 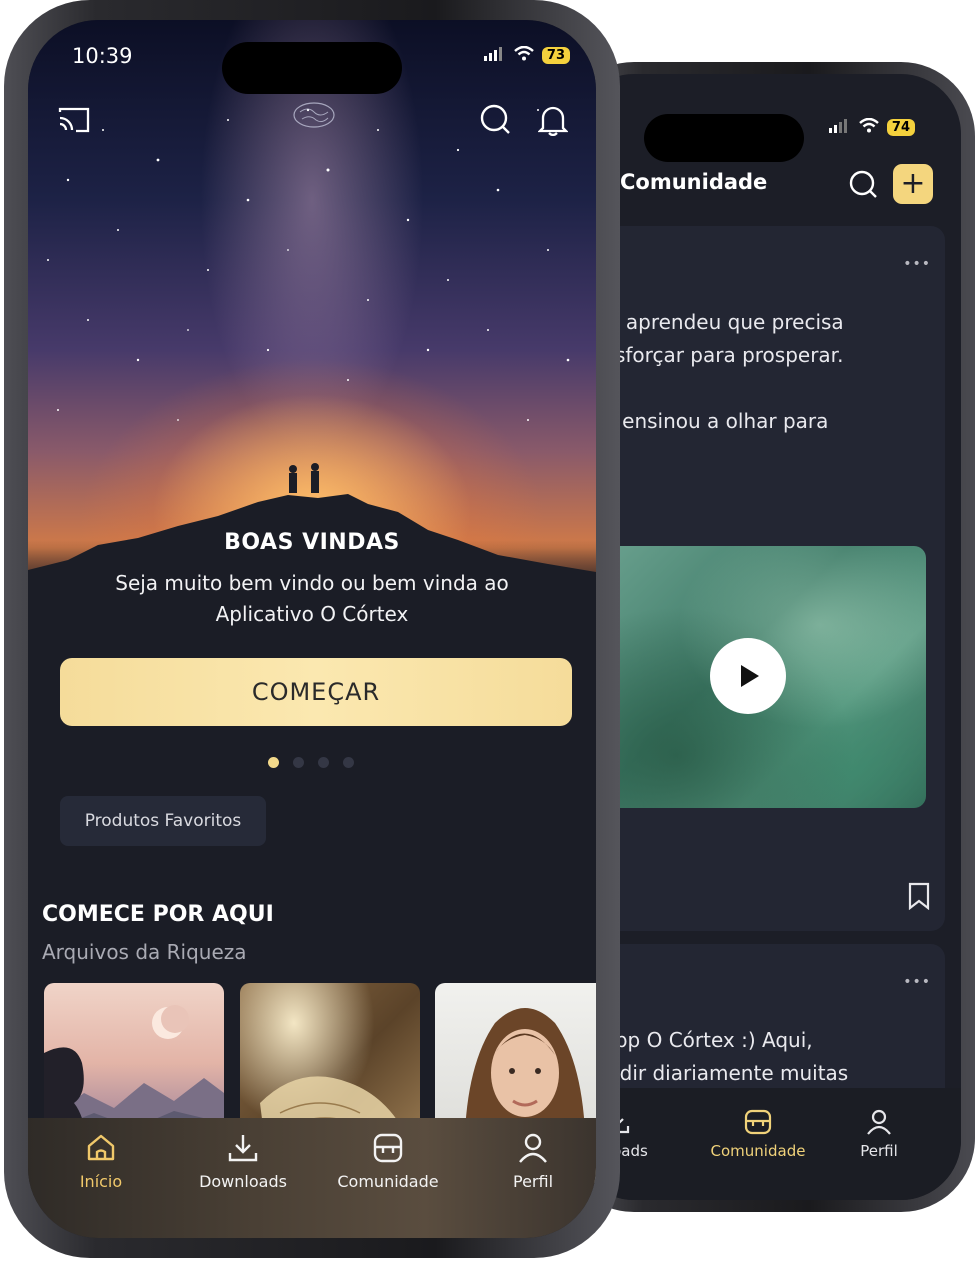 What do you see at coordinates (74, 122) in the screenshot?
I see `cast-icon` at bounding box center [74, 122].